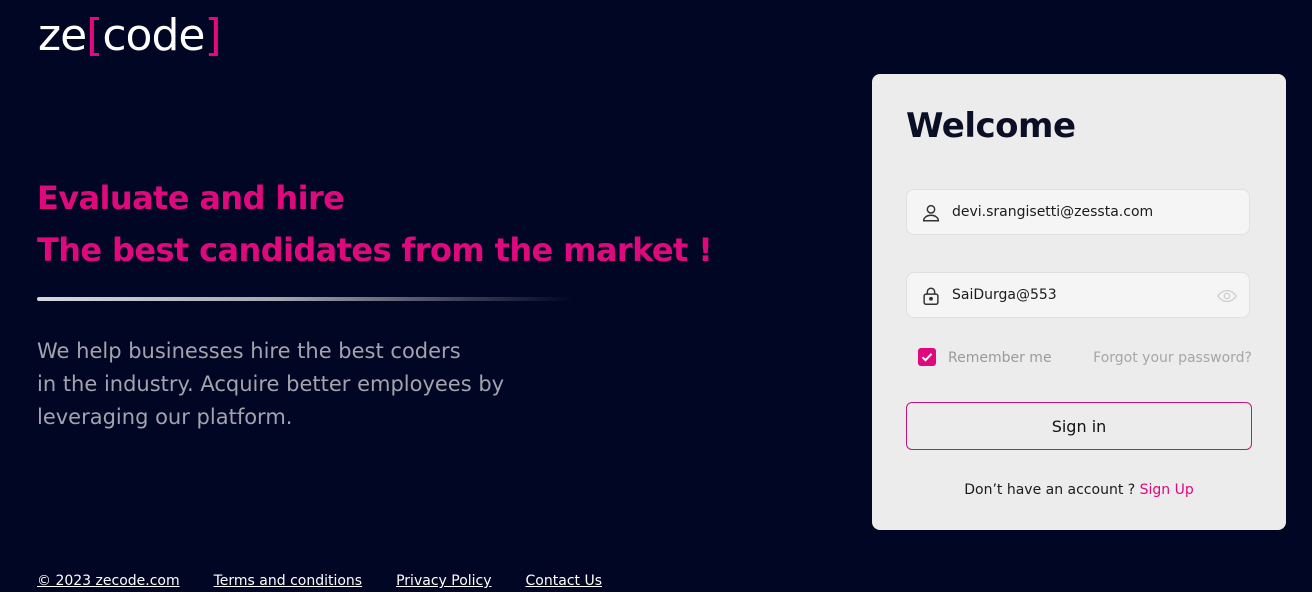 Image resolution: width=1312 pixels, height=592 pixels. I want to click on password-input, so click(1077, 295).